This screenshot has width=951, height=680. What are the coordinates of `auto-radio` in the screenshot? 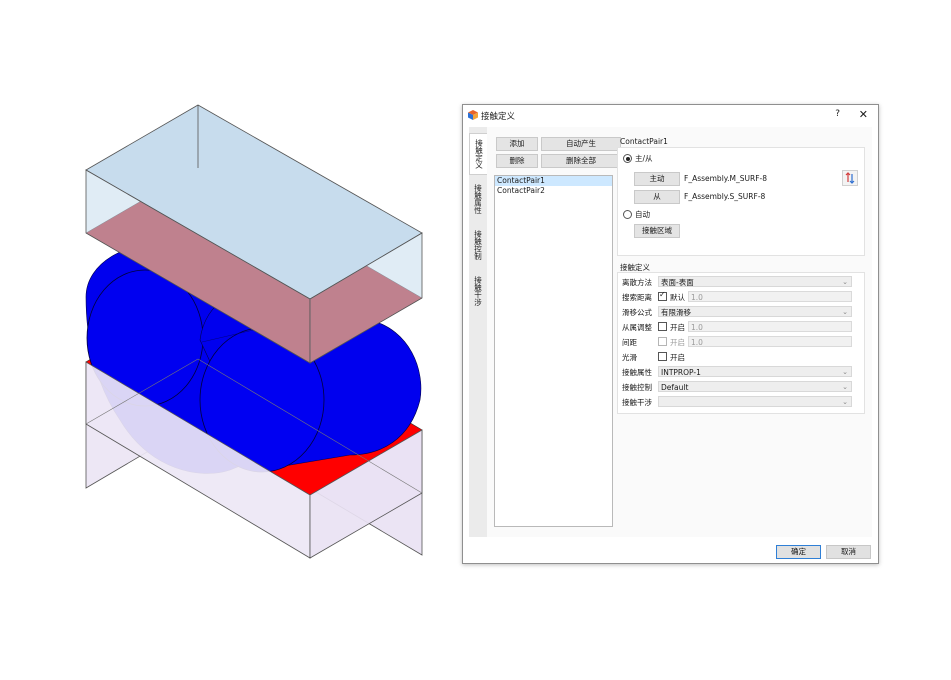 It's located at (627, 214).